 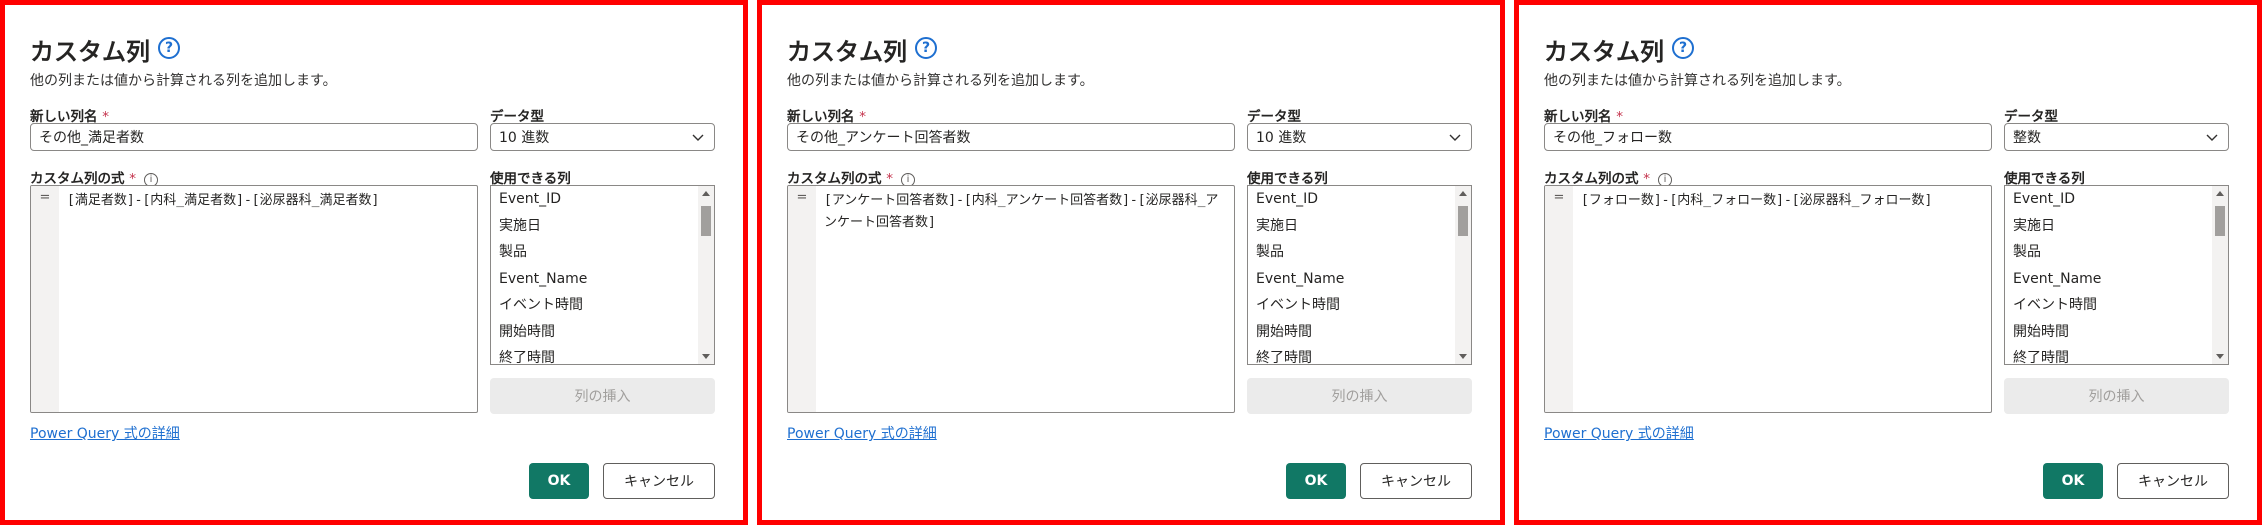 What do you see at coordinates (254, 299) in the screenshot?
I see `formula-editor: = [満足者数]-[内科_満足者数]-[泌尿器科_満足者数]` at bounding box center [254, 299].